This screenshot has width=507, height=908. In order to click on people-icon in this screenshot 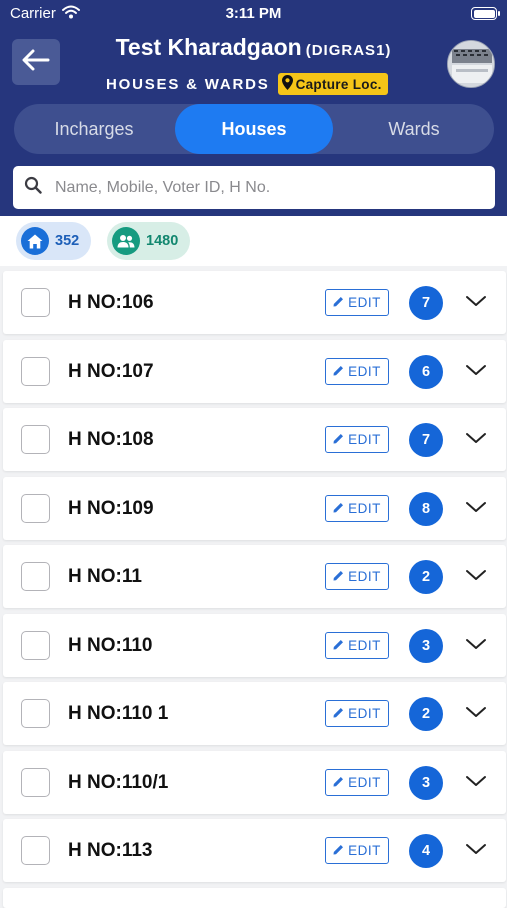, I will do `click(126, 241)`.